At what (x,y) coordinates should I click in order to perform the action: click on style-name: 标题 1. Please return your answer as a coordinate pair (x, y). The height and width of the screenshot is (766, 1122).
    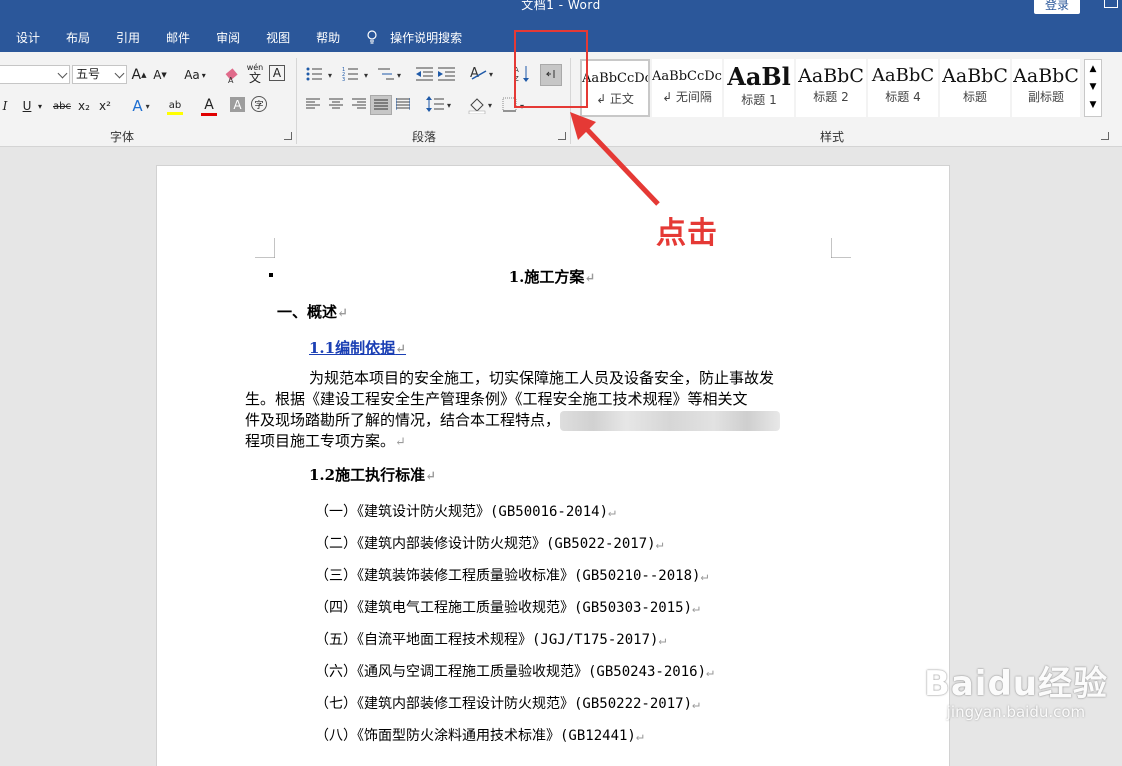
    Looking at the image, I should click on (759, 100).